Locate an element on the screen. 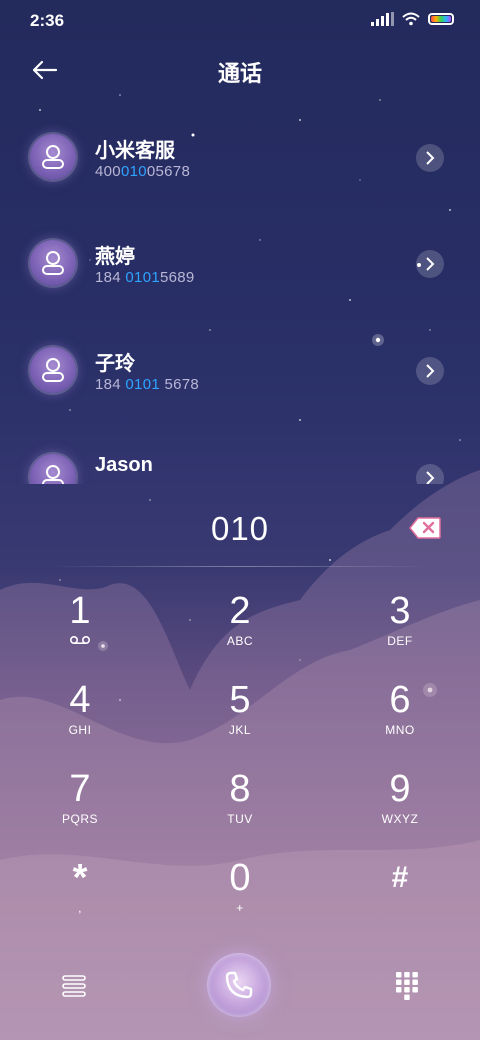 The image size is (480, 1040). contact-name: 子玲 is located at coordinates (115, 364).